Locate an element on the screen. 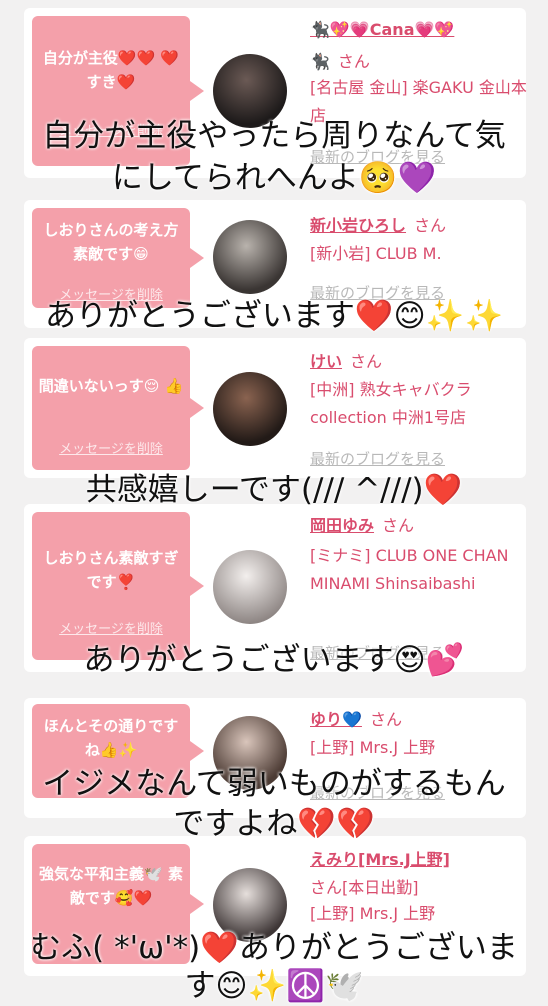 This screenshot has width=548, height=1006. san-label: 🐈‍⬛ さん is located at coordinates (340, 60).